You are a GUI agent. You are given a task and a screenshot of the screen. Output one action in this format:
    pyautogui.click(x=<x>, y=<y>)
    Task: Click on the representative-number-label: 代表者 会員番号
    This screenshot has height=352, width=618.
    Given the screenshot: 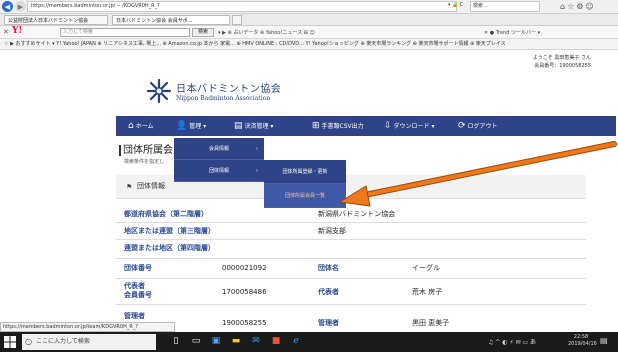 What is the action you would take?
    pyautogui.click(x=138, y=290)
    